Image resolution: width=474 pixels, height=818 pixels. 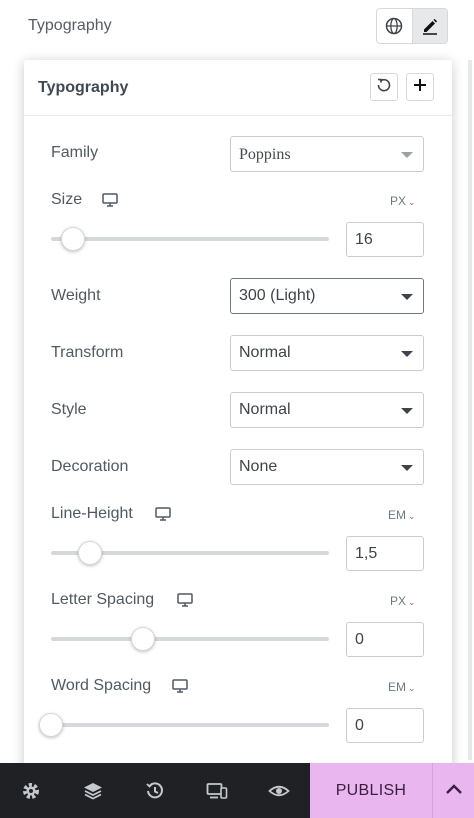 I want to click on word-spacing-label: Word Spacing, so click(x=101, y=685).